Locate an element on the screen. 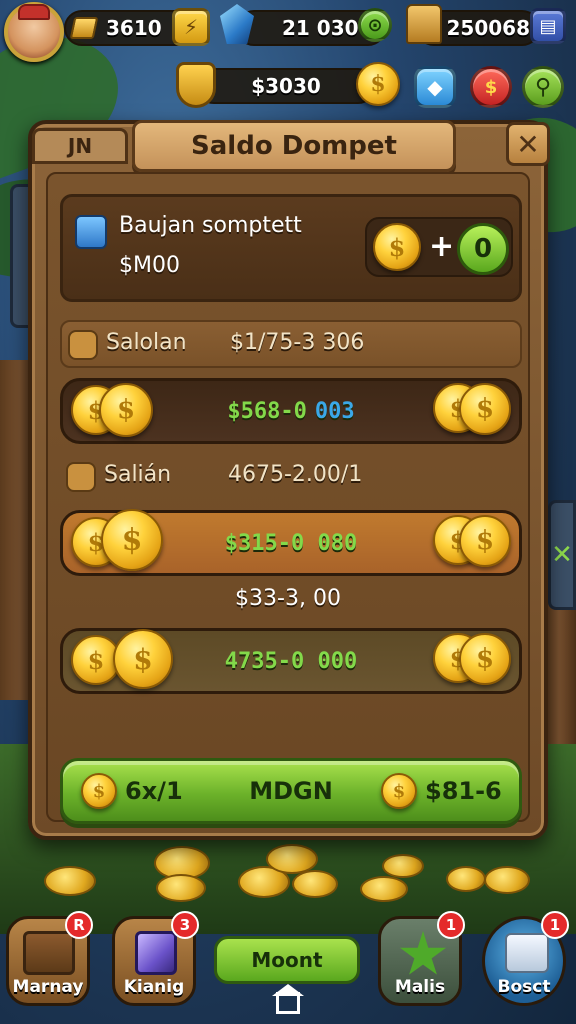  balance-bar-1: $ $ $568-0 003 $ $ is located at coordinates (291, 411).